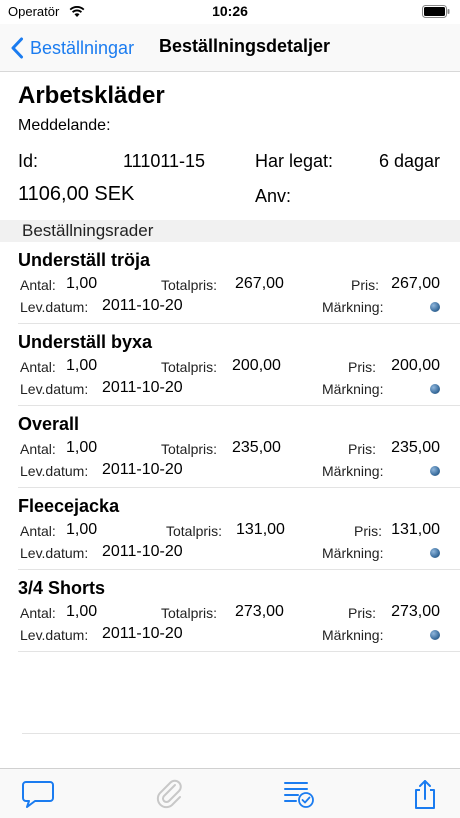 The height and width of the screenshot is (818, 460). Describe the element at coordinates (230, 793) in the screenshot. I see `bottom-toolbar` at that location.